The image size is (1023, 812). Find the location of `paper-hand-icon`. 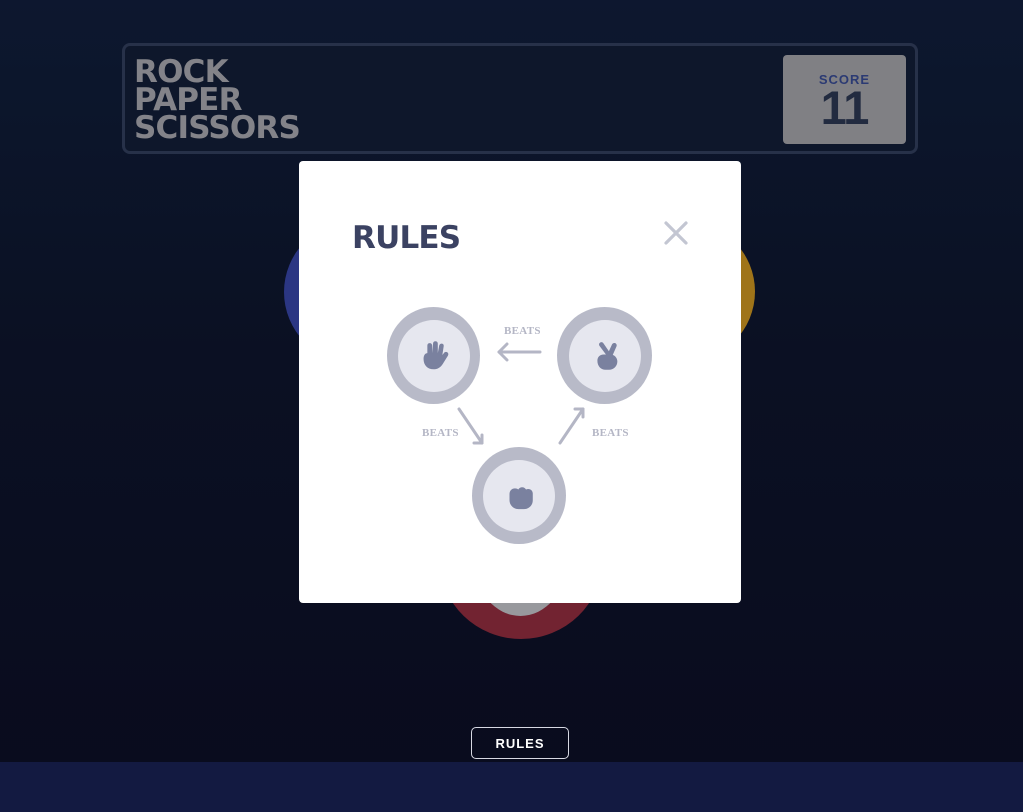

paper-hand-icon is located at coordinates (435, 354).